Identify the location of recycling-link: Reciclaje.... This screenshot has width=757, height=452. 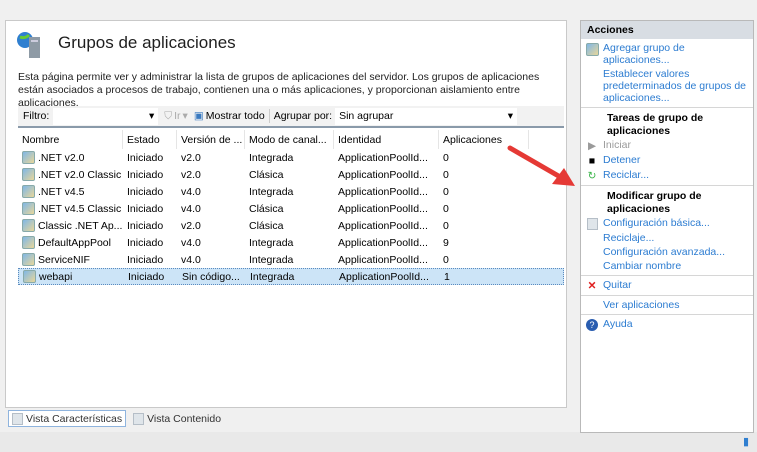
(667, 238).